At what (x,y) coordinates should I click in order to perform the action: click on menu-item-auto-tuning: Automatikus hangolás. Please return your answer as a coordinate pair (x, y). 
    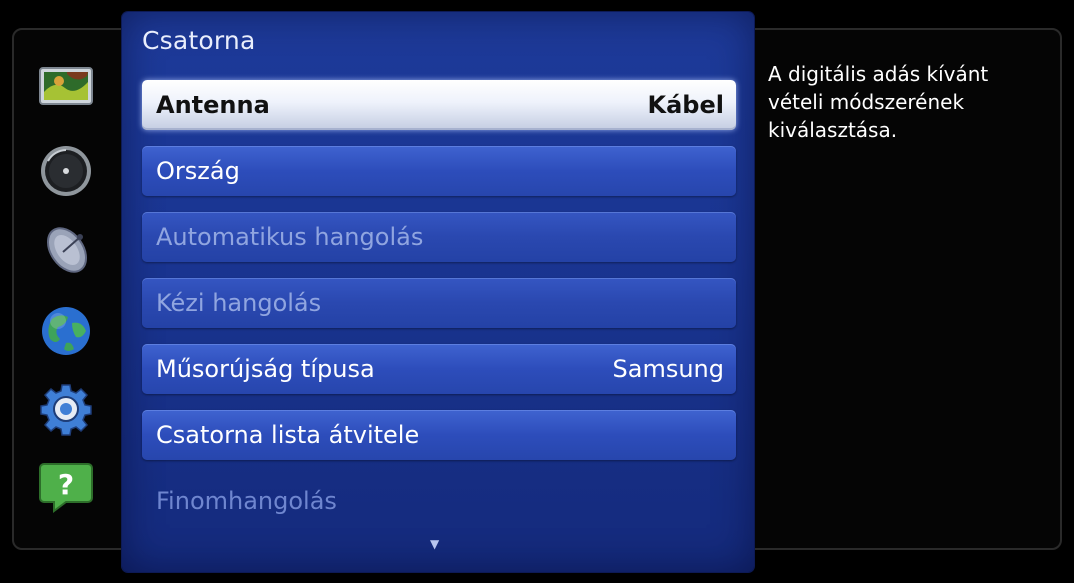
    Looking at the image, I should click on (439, 237).